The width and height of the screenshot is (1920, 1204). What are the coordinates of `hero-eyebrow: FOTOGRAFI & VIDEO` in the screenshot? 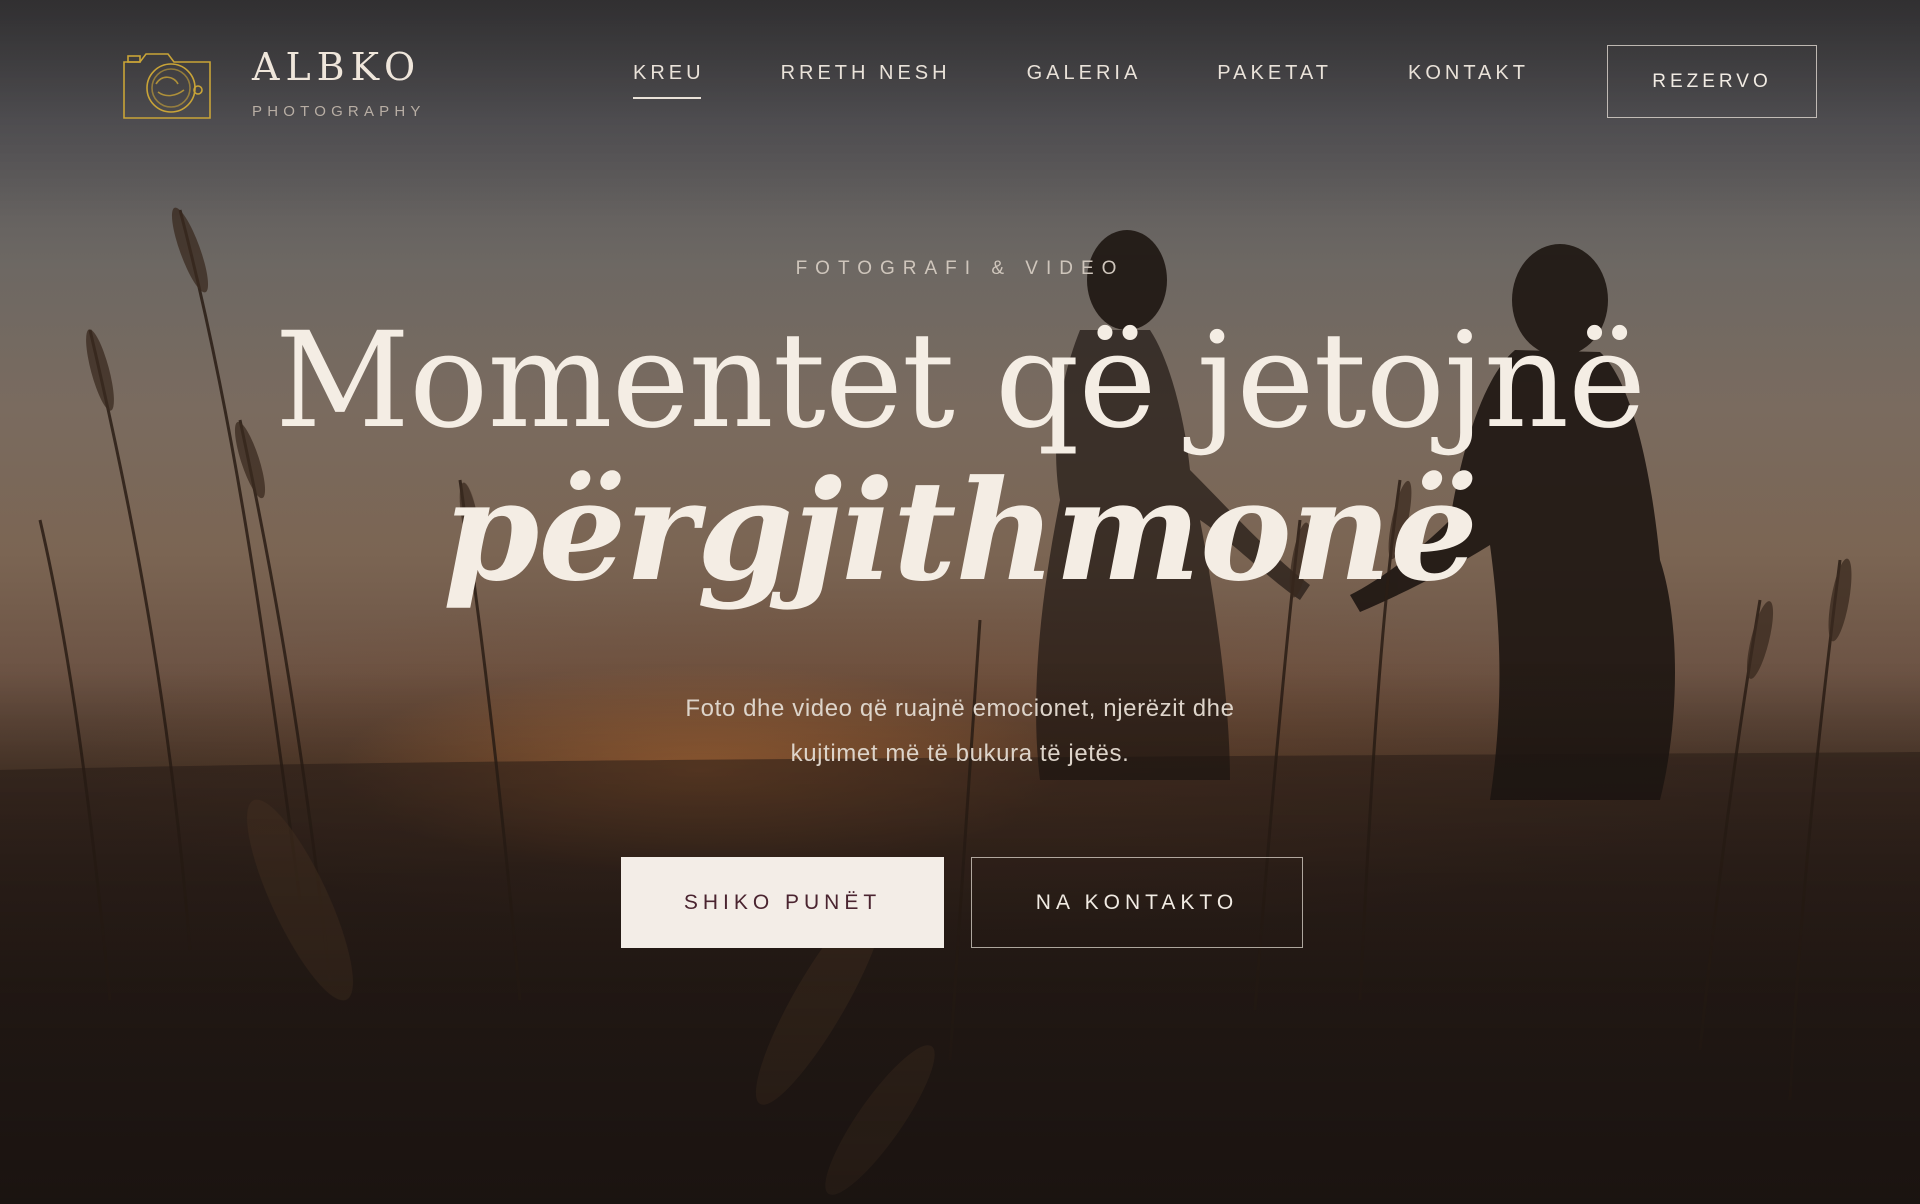 It's located at (960, 268).